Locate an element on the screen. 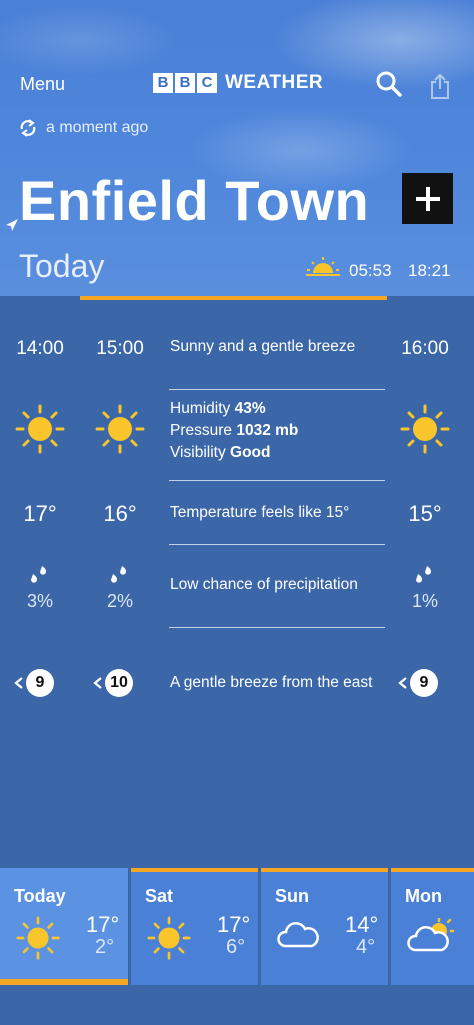 This screenshot has height=1025, width=474. visibility-value: Good is located at coordinates (250, 452).